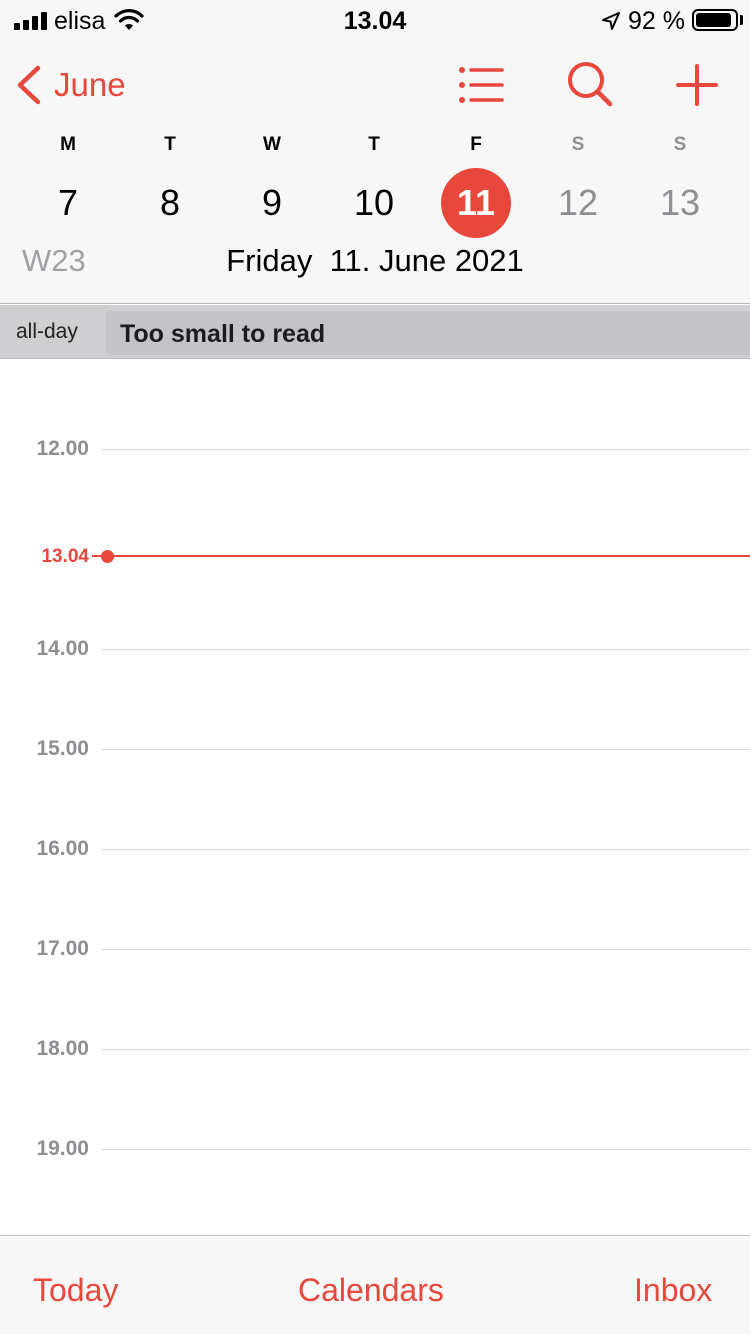  Describe the element at coordinates (374, 144) in the screenshot. I see `weekday-thursday: T` at that location.